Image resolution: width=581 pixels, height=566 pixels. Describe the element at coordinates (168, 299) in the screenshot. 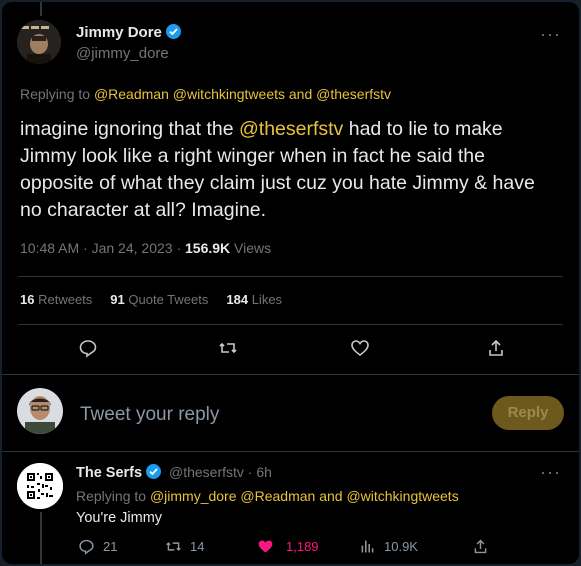

I see `quotes-label: Quote Tweets` at that location.